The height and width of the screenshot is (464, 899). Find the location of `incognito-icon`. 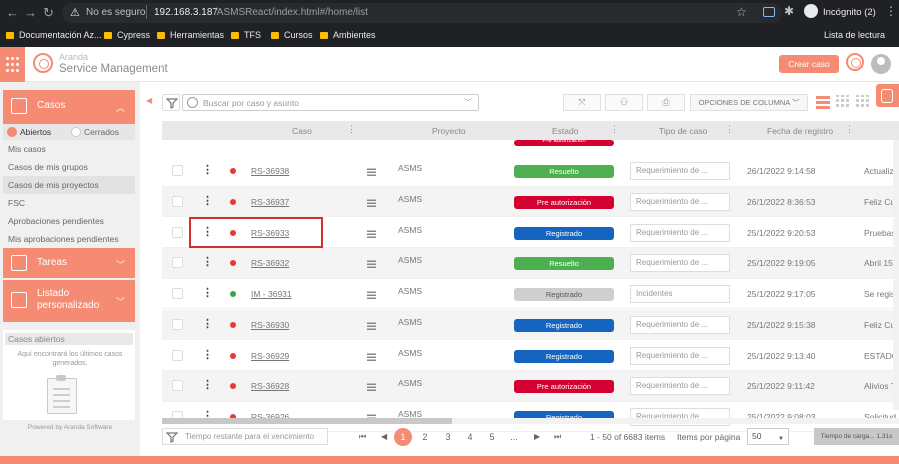

incognito-icon is located at coordinates (811, 11).